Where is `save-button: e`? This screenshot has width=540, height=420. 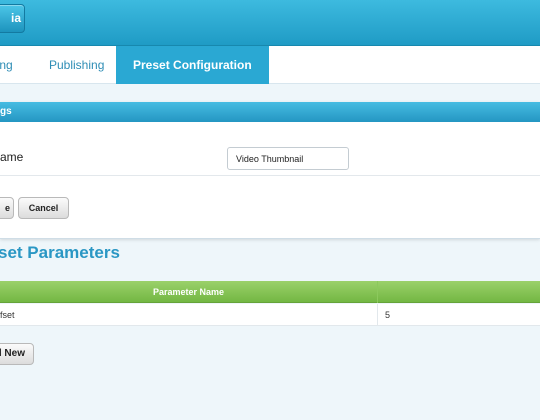
save-button: e is located at coordinates (7, 208).